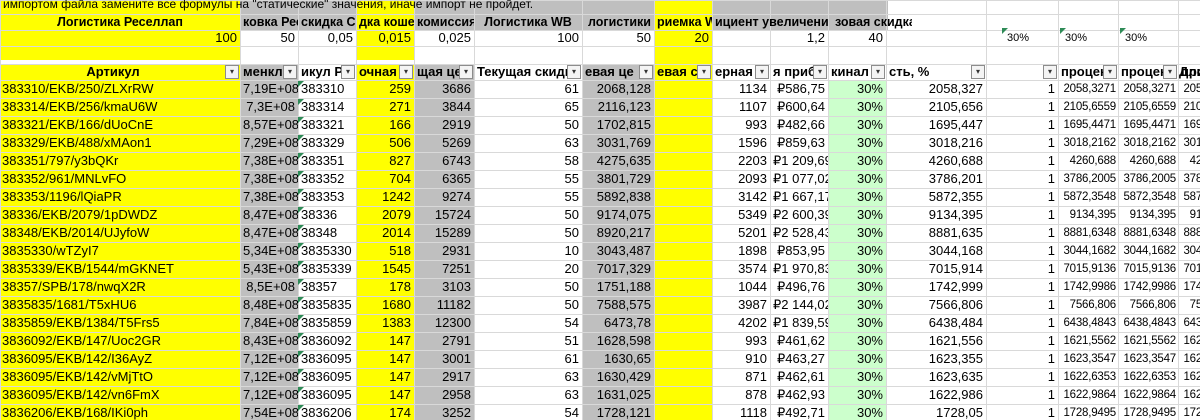 Image resolution: width=1200 pixels, height=420 pixels. Describe the element at coordinates (936, 395) in the screenshot. I see `cell-r17-c11: 1622,986` at that location.